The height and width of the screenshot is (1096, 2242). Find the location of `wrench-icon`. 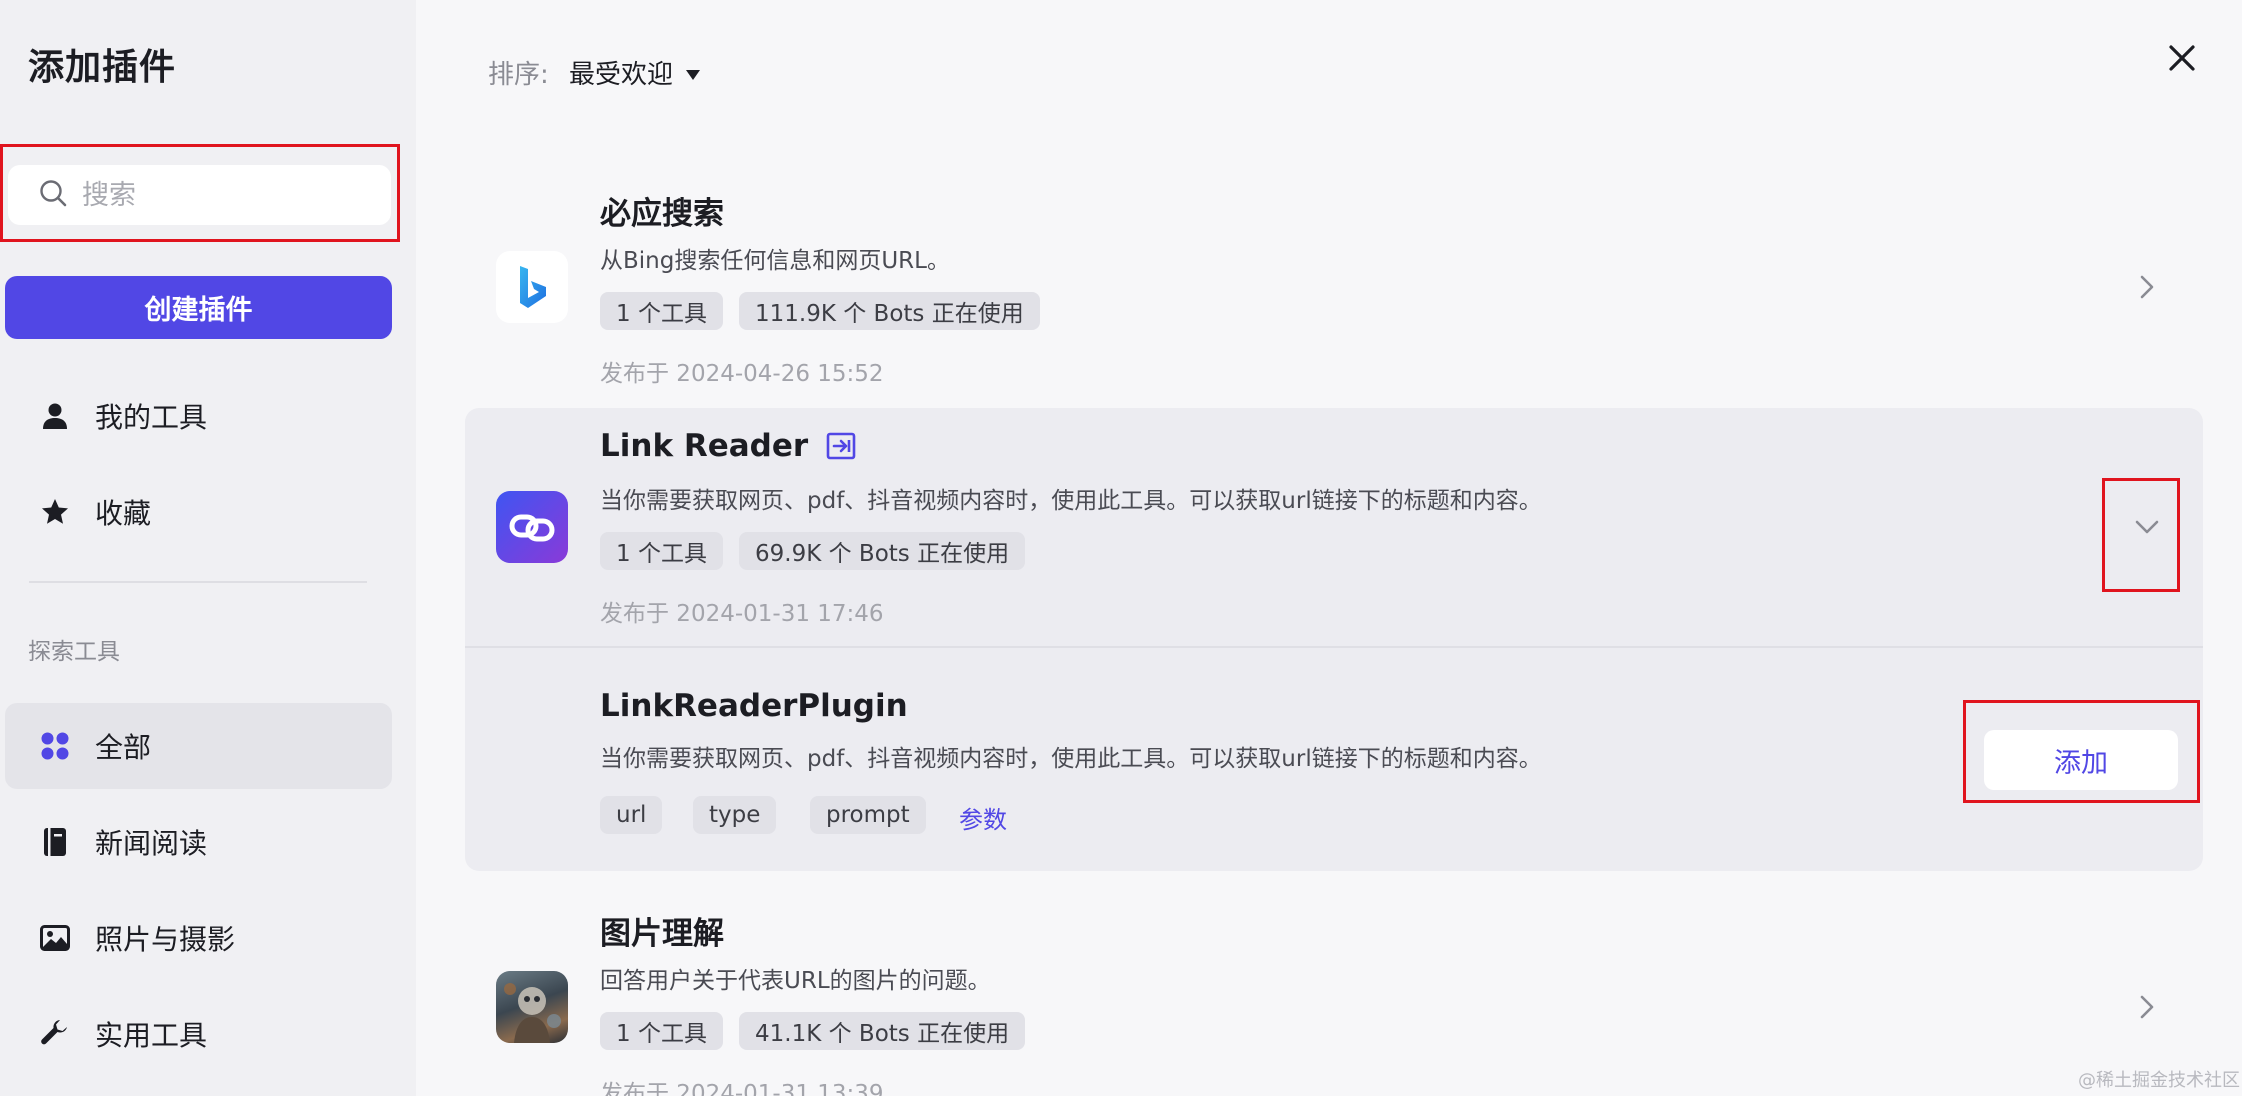

wrench-icon is located at coordinates (55, 1034).